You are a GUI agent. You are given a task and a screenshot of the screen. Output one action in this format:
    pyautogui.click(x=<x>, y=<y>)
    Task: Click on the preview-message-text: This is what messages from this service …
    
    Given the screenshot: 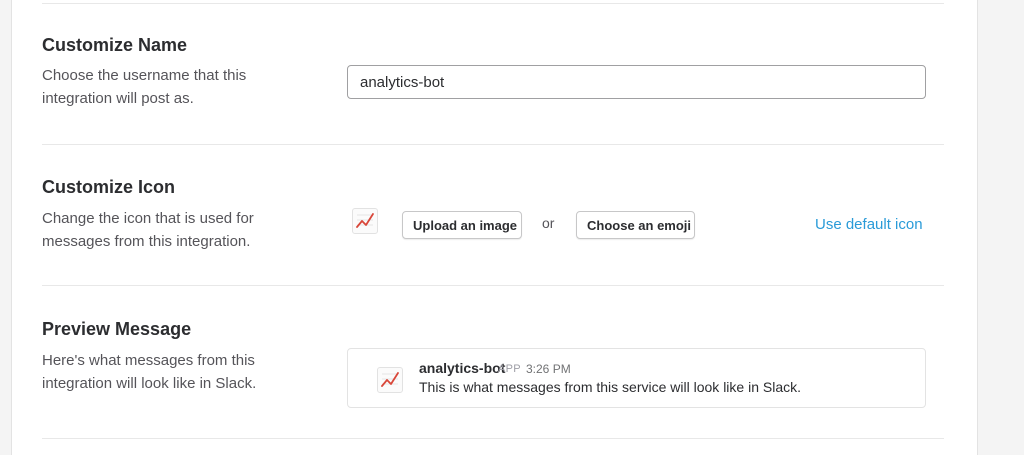 What is the action you would take?
    pyautogui.click(x=610, y=387)
    